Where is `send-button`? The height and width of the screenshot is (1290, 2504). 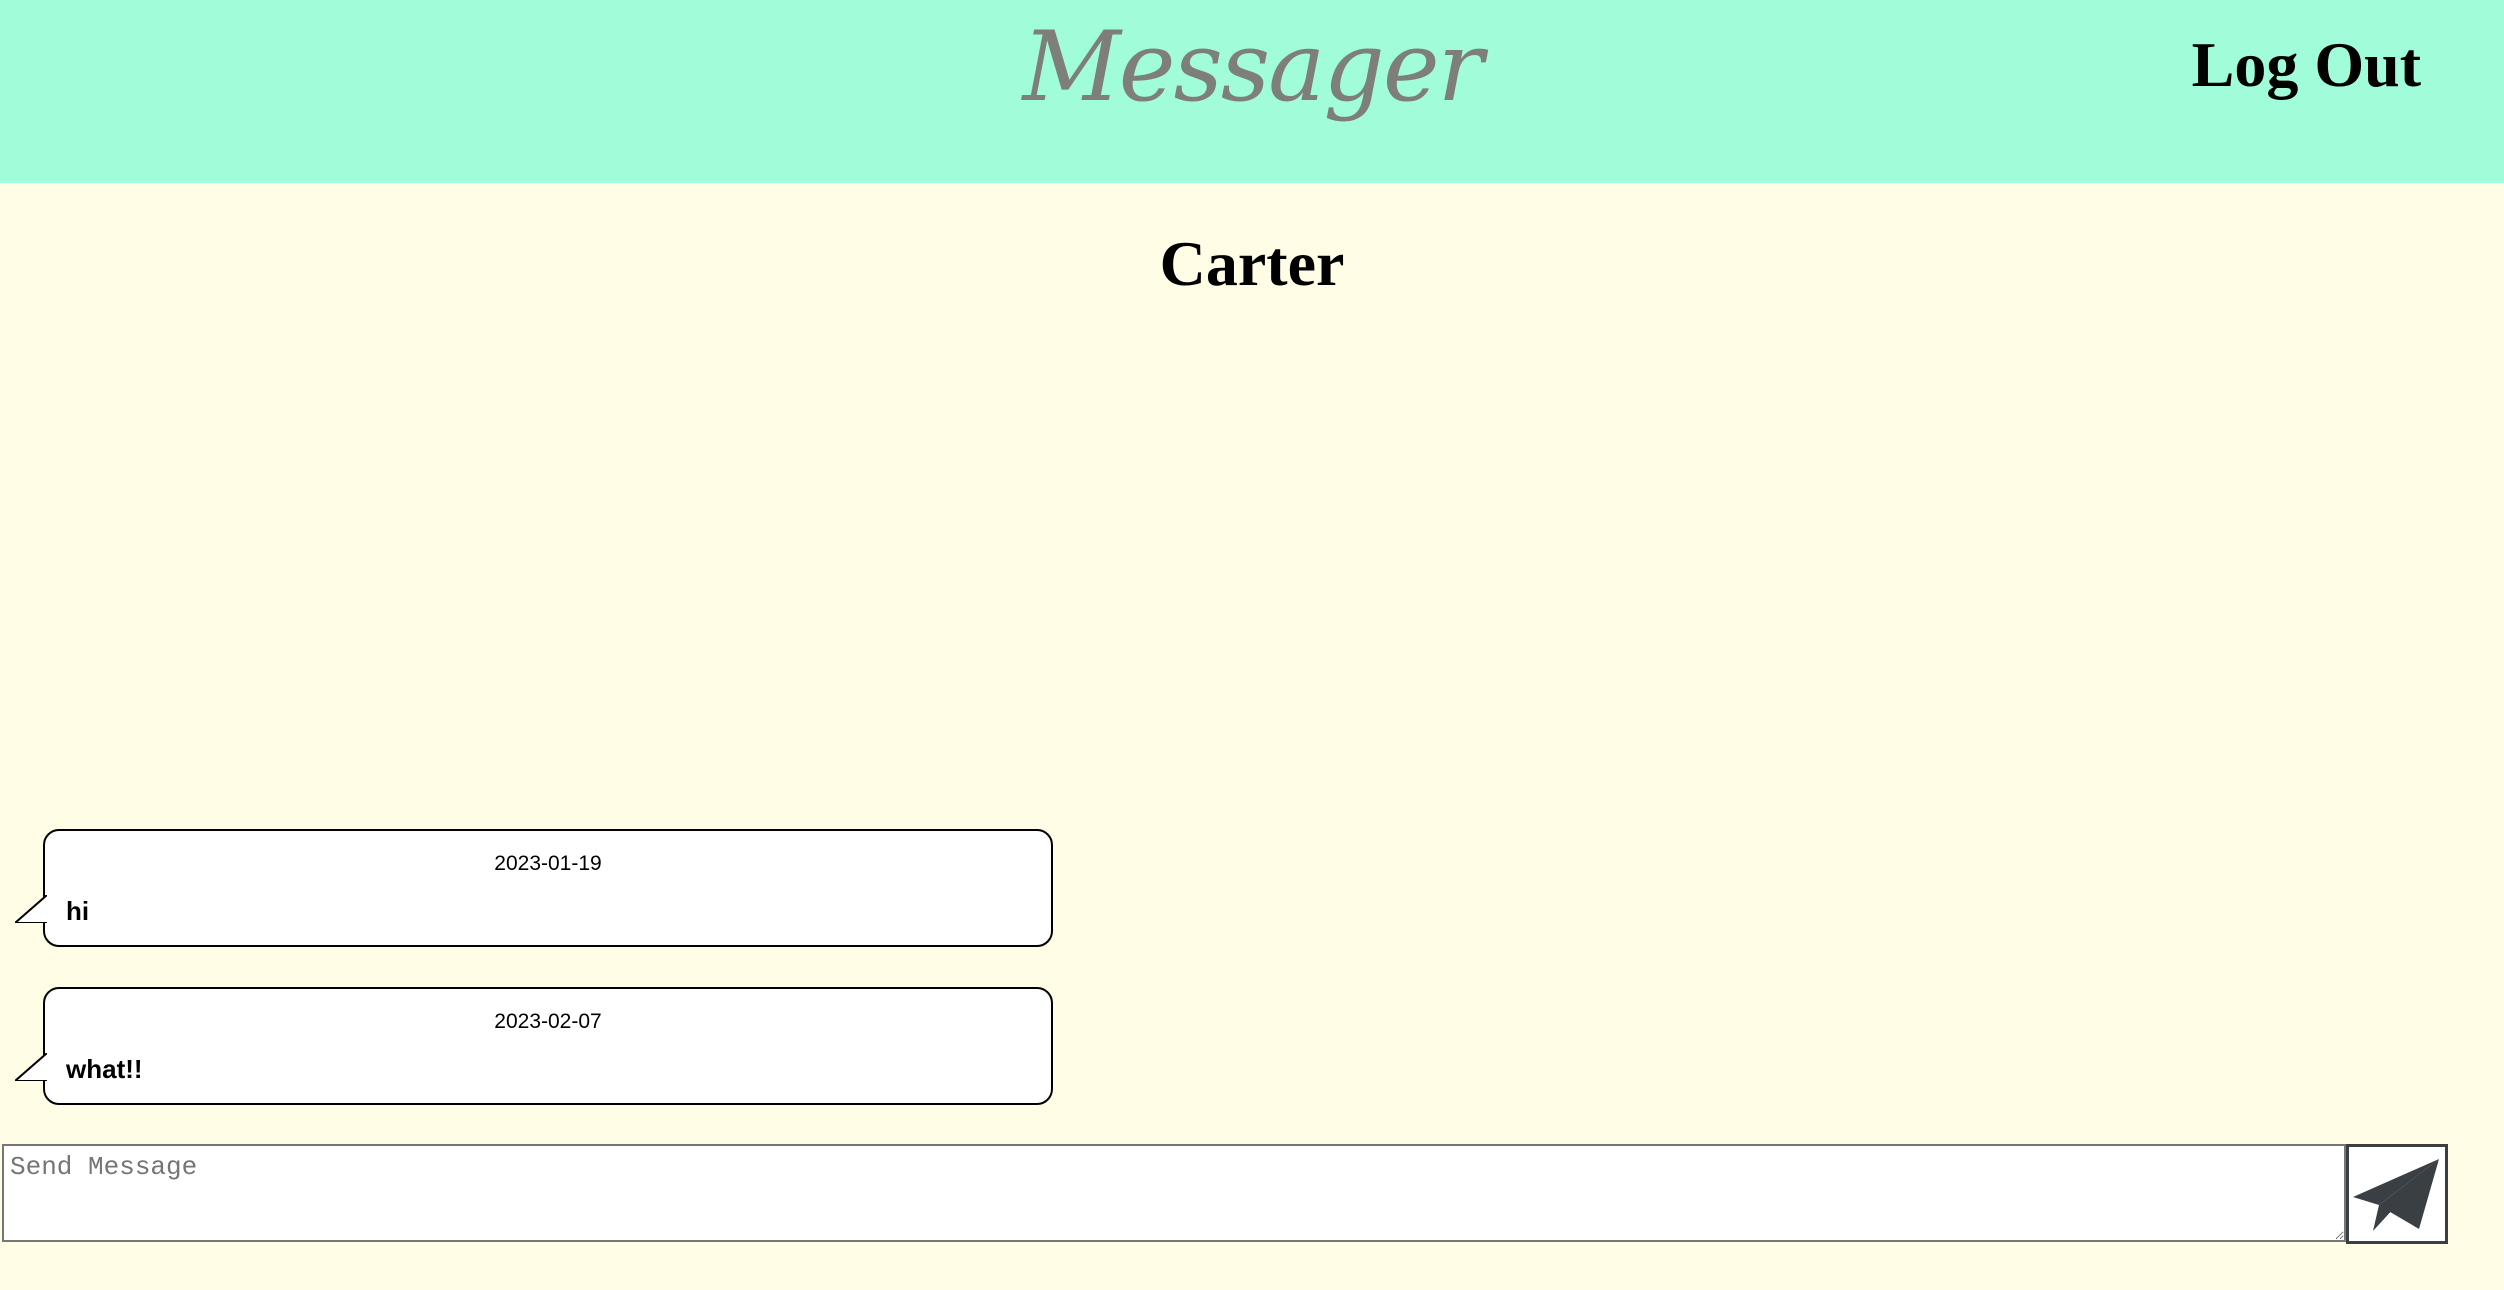 send-button is located at coordinates (2397, 1194).